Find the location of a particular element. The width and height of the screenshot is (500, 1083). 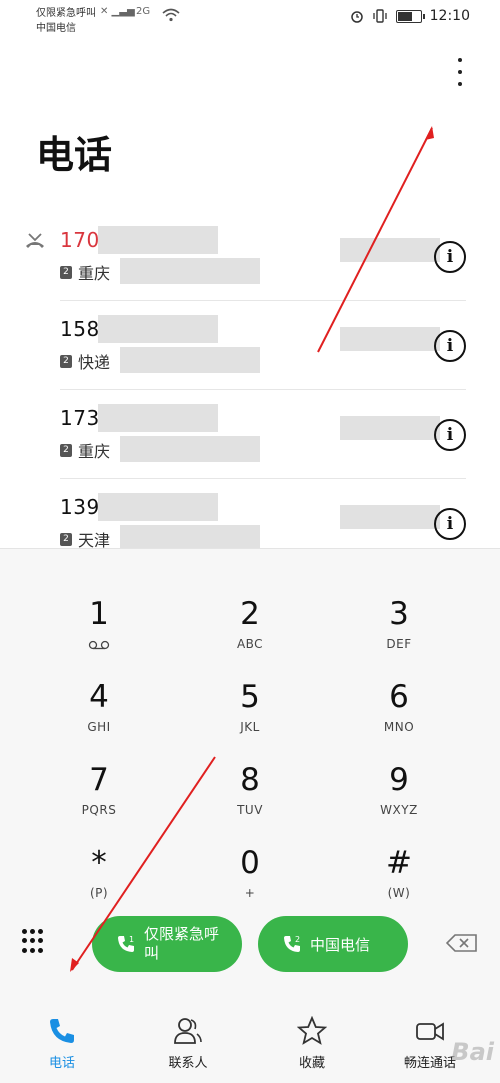

call-sim2-button: 2 中国电信 is located at coordinates (333, 944).